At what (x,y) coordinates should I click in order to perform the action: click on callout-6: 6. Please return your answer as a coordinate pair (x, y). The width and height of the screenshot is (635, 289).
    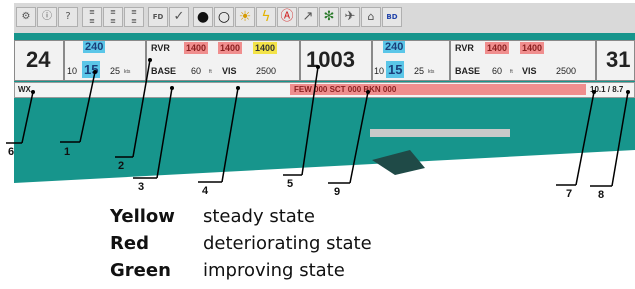
    Looking at the image, I should click on (11, 152).